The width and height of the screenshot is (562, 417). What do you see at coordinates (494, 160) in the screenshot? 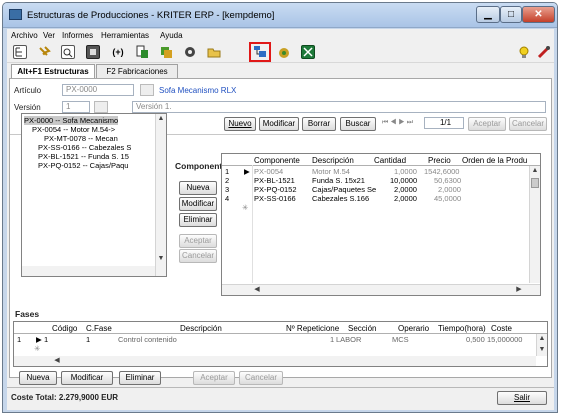
I see `col-orden: Orden de la Produ` at bounding box center [494, 160].